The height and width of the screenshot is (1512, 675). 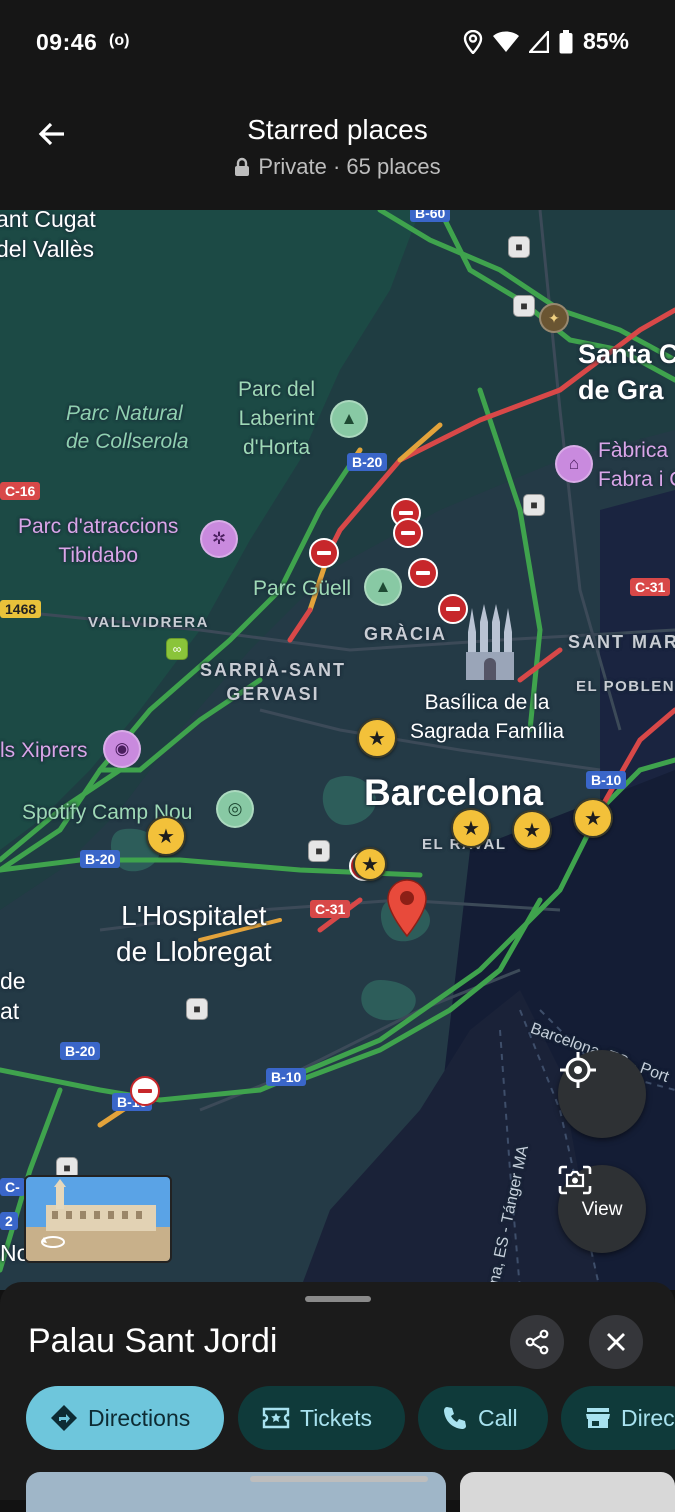 I want to click on park-label-line: Parc Natural, so click(x=124, y=413).